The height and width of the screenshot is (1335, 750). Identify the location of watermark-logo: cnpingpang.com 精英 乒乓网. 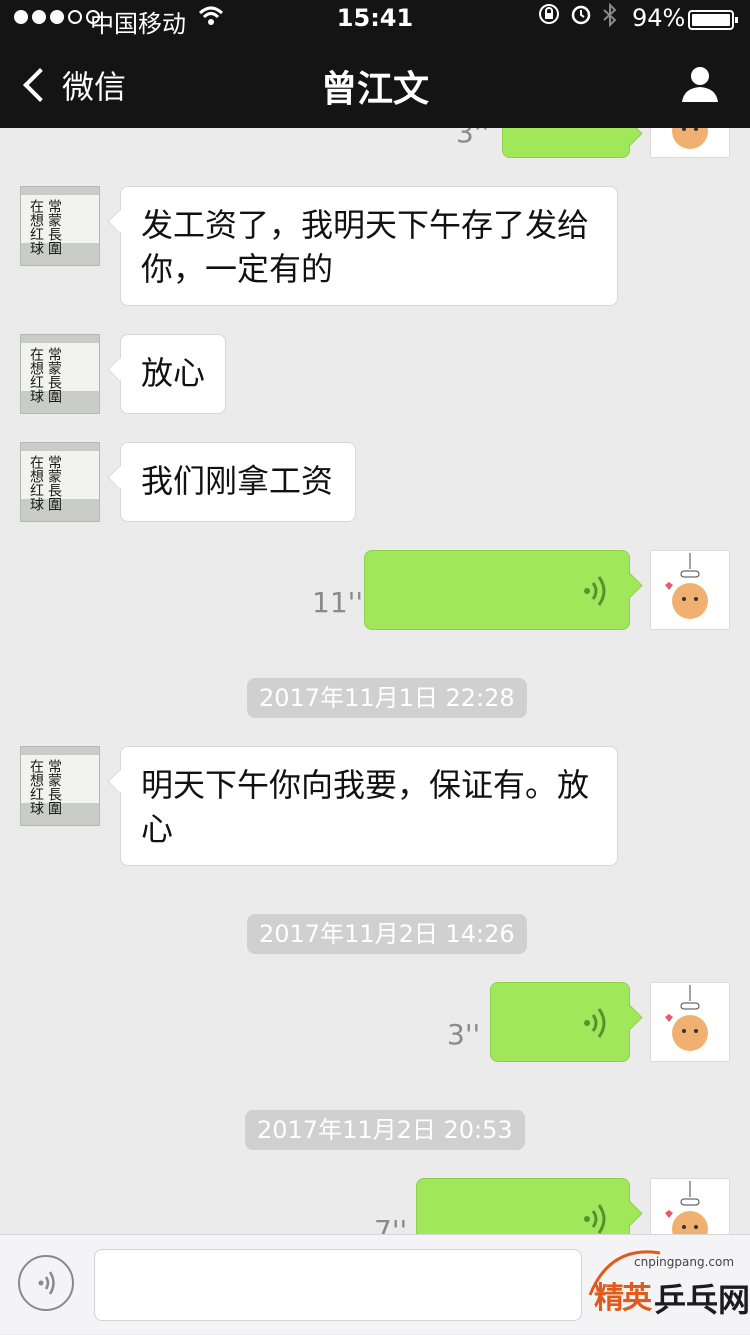
(665, 1285).